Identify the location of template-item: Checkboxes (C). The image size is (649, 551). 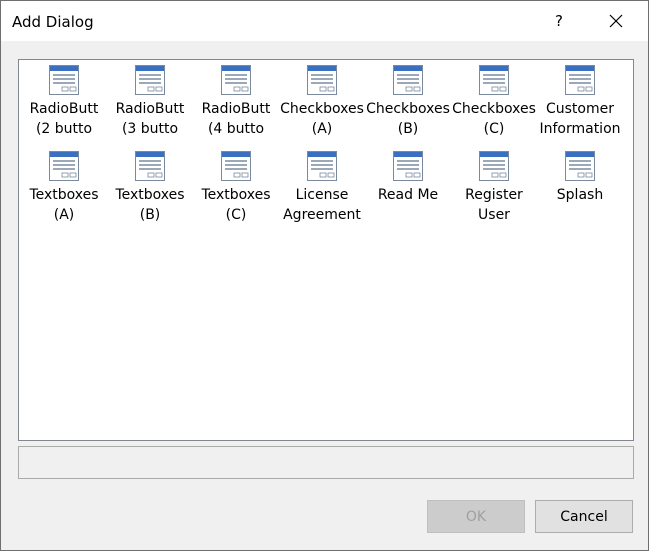
(494, 107).